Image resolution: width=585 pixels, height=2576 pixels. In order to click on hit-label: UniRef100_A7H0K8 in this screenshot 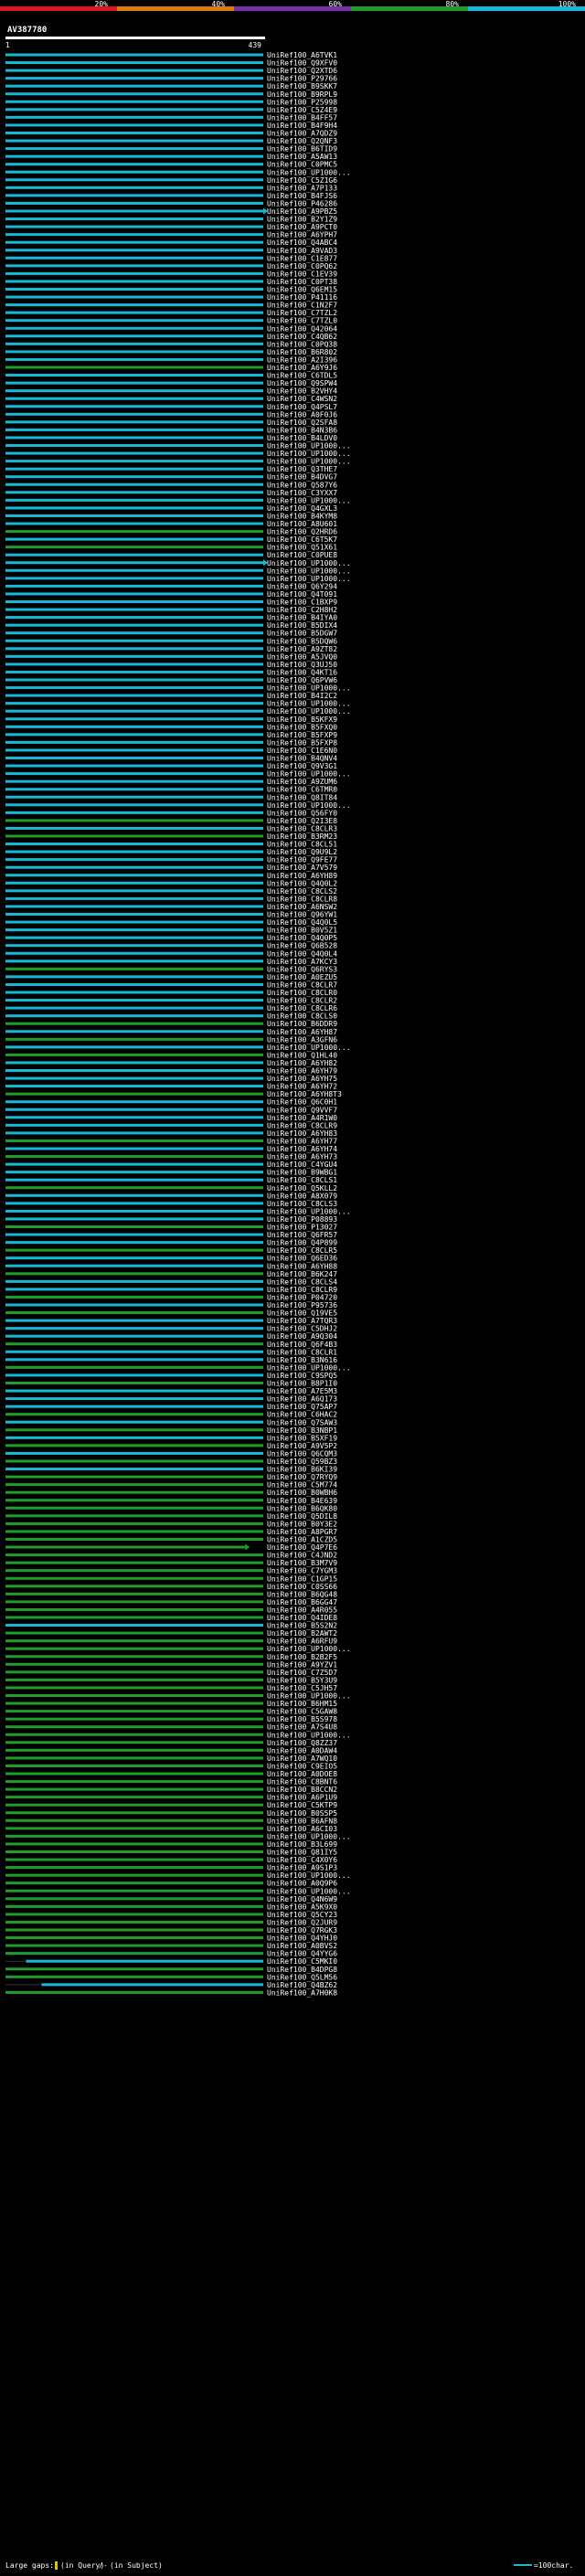, I will do `click(302, 1992)`.